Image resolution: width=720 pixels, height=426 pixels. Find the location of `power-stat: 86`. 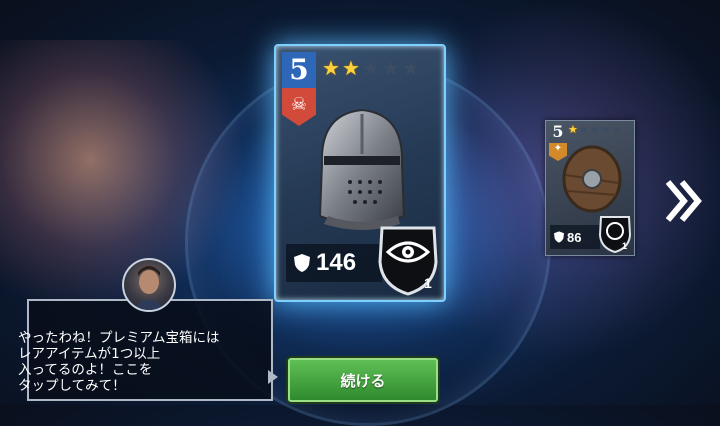

power-stat: 86 is located at coordinates (575, 237).